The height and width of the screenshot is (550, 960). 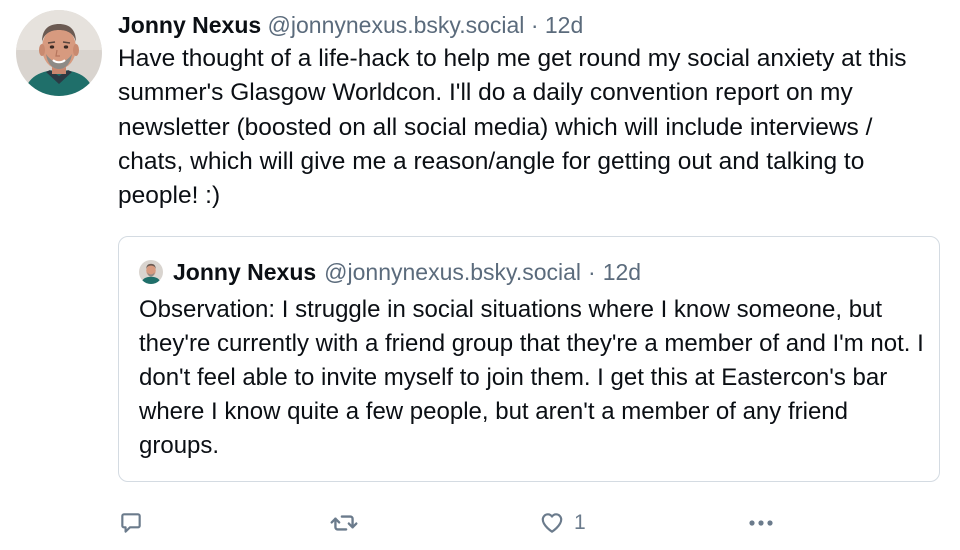 I want to click on repost-button, so click(x=344, y=523).